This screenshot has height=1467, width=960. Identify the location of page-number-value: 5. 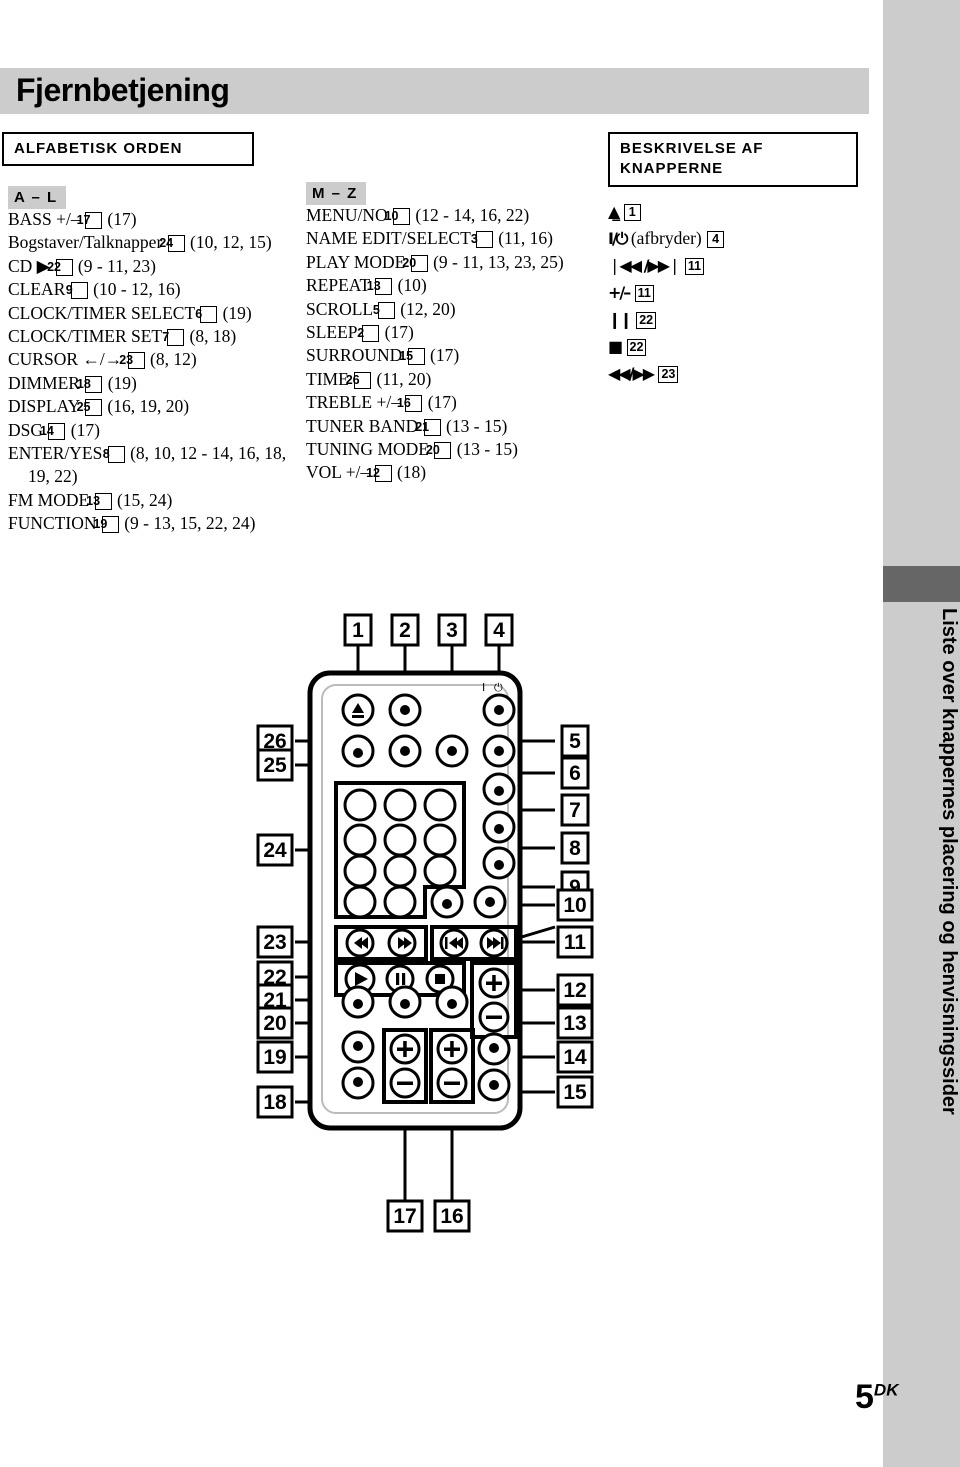
(864, 1397).